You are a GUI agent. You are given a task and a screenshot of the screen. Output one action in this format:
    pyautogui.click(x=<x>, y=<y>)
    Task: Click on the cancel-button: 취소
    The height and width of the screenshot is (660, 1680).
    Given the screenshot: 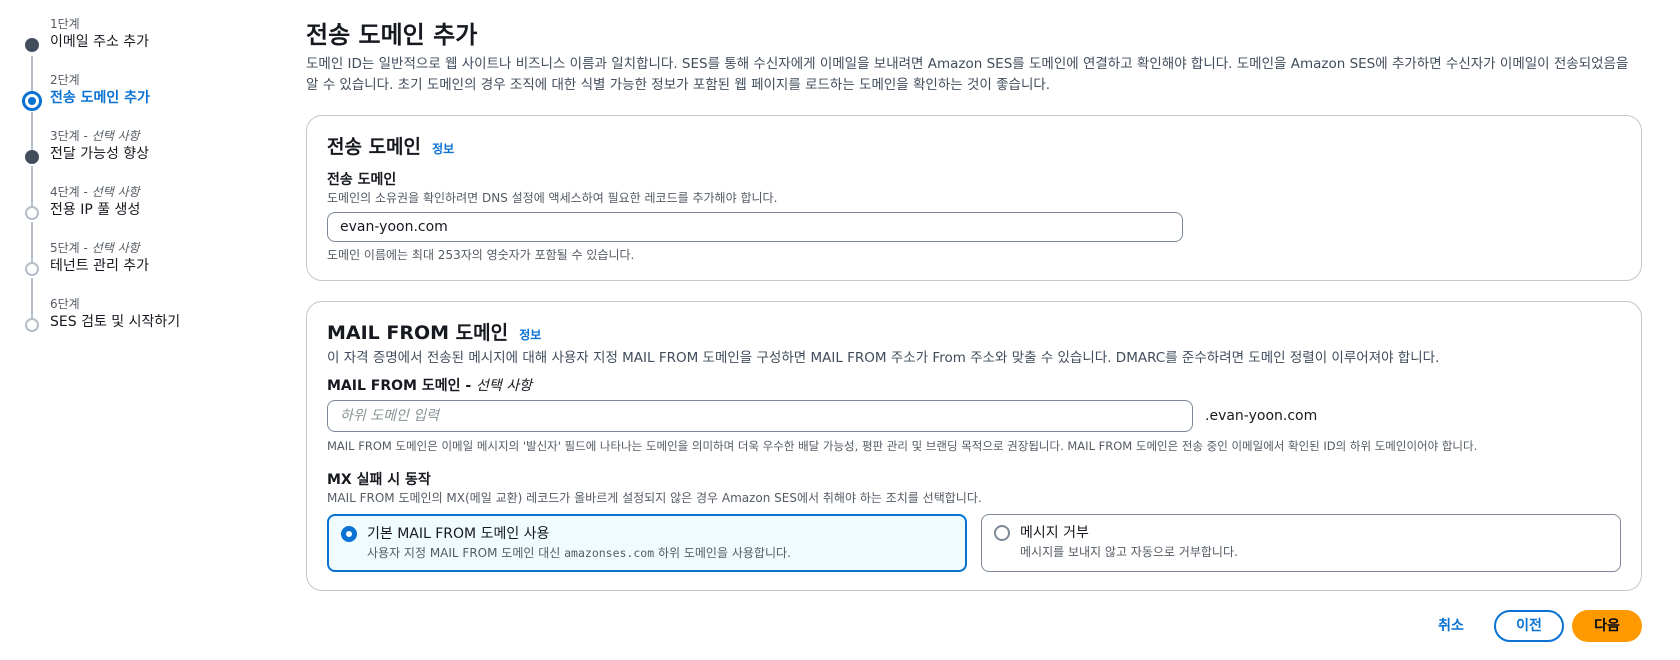 What is the action you would take?
    pyautogui.click(x=1451, y=626)
    